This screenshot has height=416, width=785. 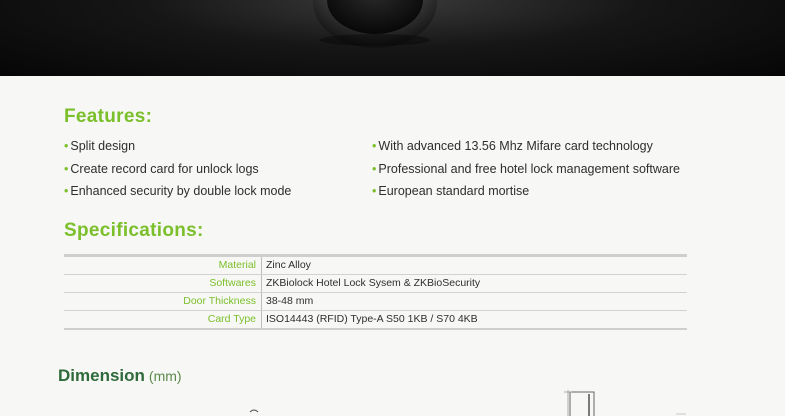 What do you see at coordinates (474, 301) in the screenshot?
I see `spec-value: 38-48 mm` at bounding box center [474, 301].